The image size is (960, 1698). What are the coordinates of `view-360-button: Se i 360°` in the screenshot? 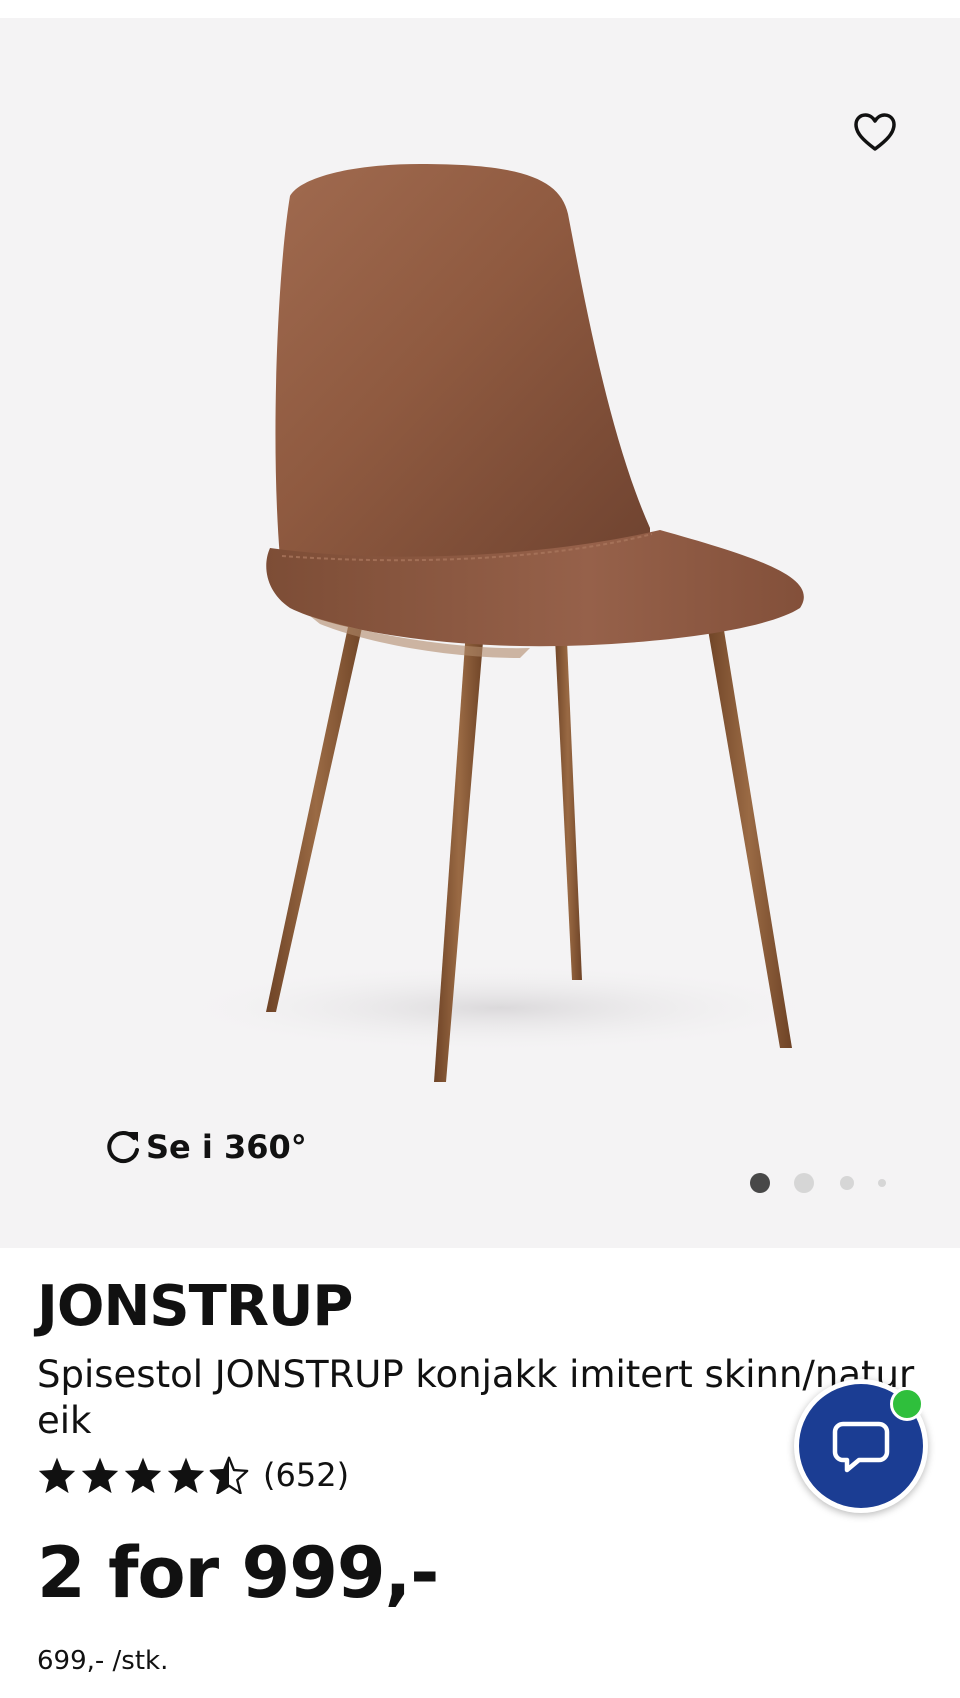 It's located at (205, 1147).